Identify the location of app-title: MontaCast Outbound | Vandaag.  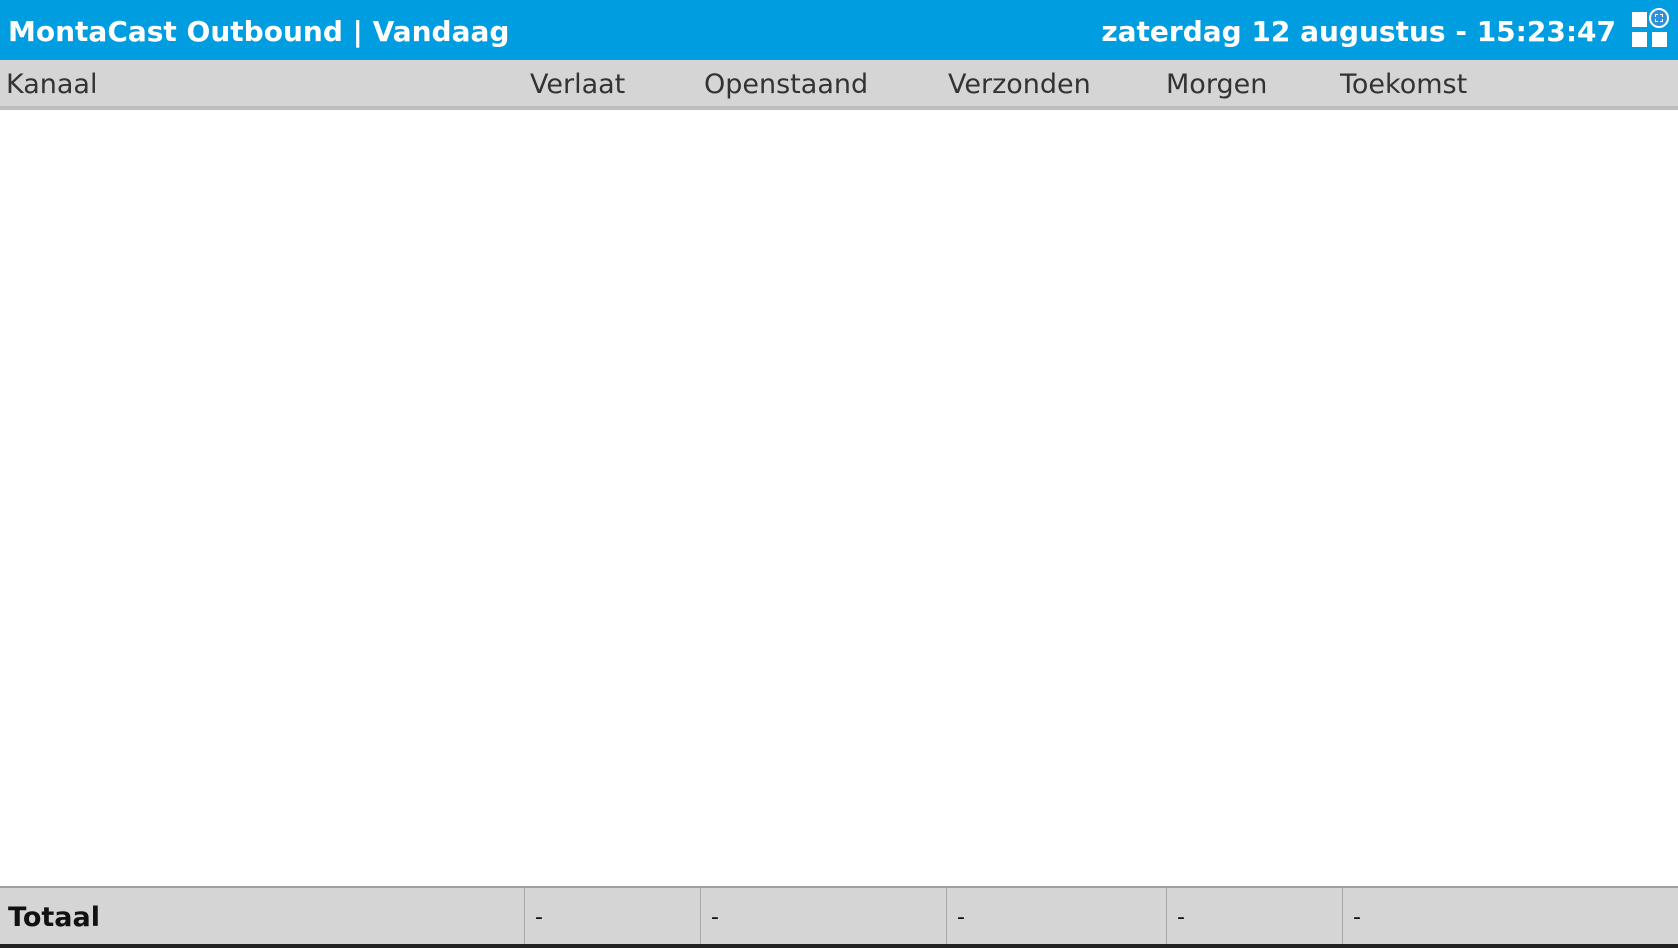
(259, 31).